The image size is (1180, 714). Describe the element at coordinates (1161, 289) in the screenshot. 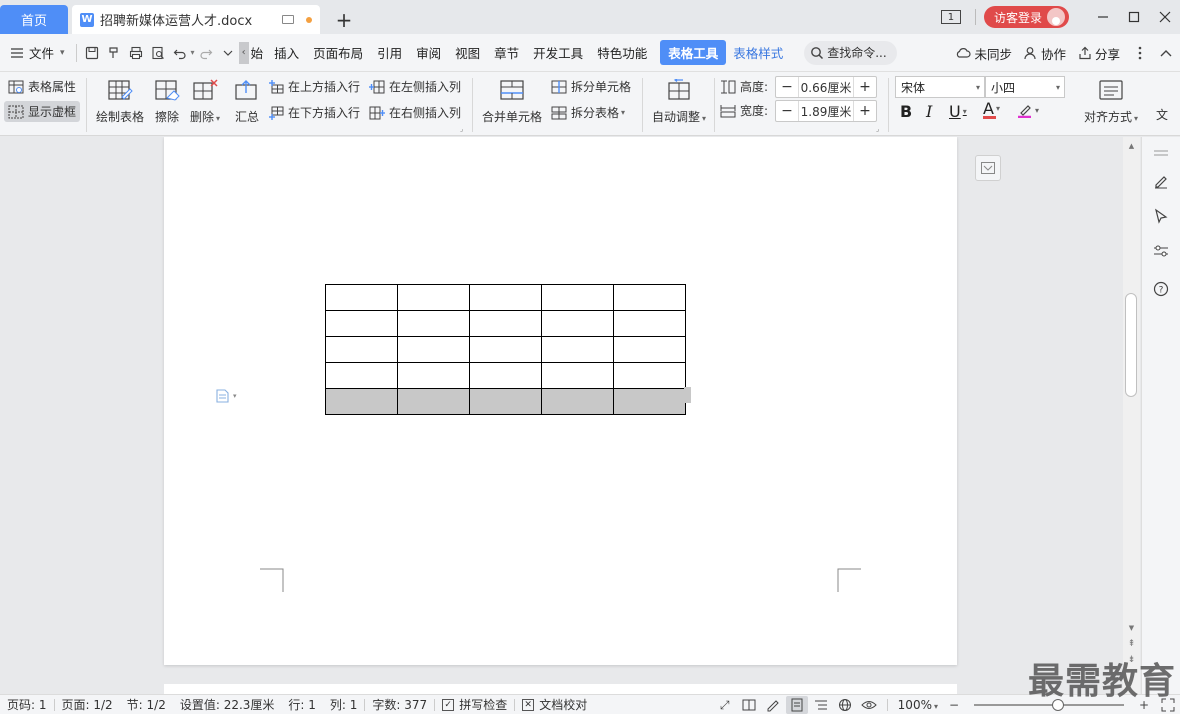

I see `help-icon: ?` at that location.